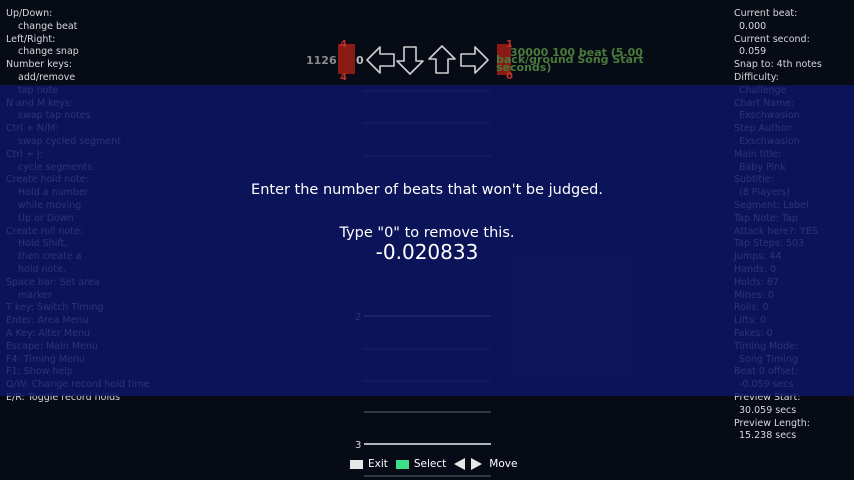  I want to click on receptor-left-number: 1126, so click(321, 60).